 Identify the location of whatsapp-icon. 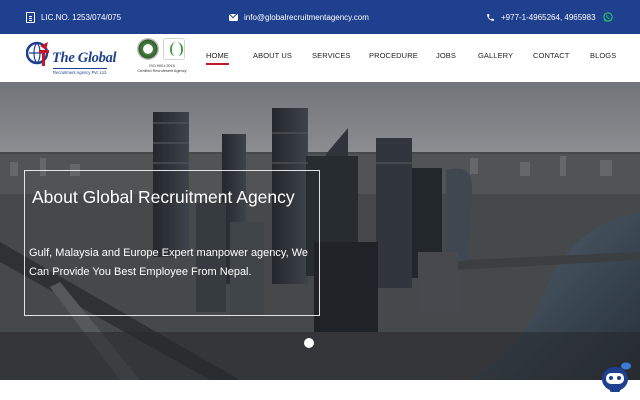
(608, 17).